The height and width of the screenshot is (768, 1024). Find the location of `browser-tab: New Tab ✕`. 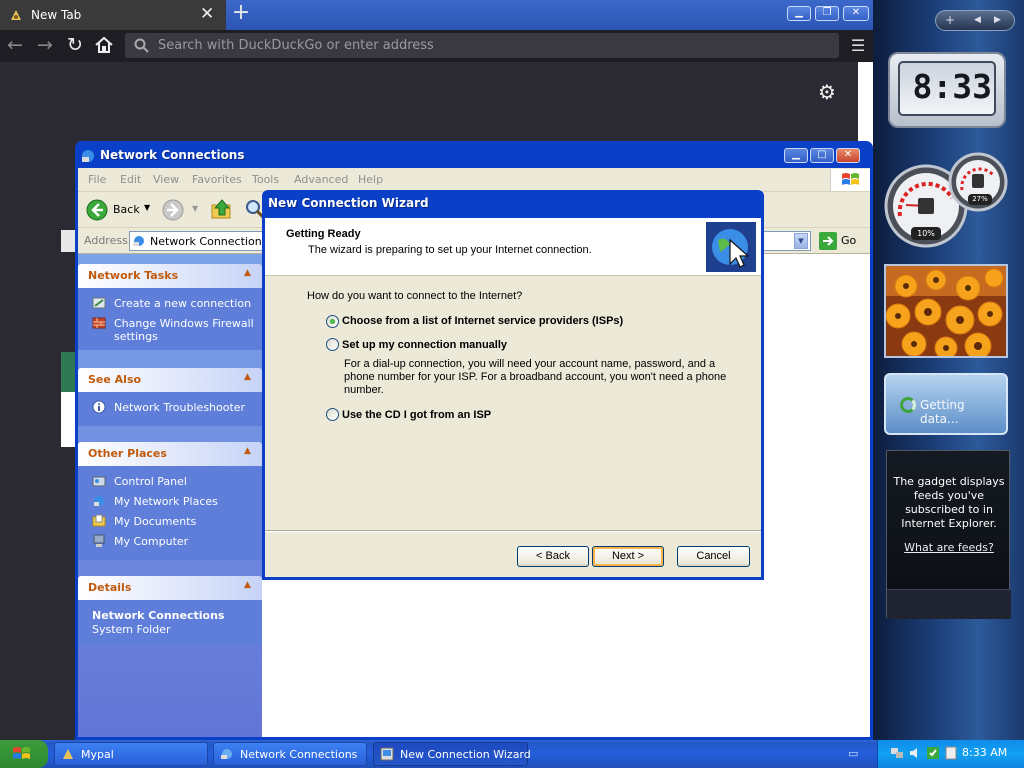

browser-tab: New Tab ✕ is located at coordinates (113, 15).